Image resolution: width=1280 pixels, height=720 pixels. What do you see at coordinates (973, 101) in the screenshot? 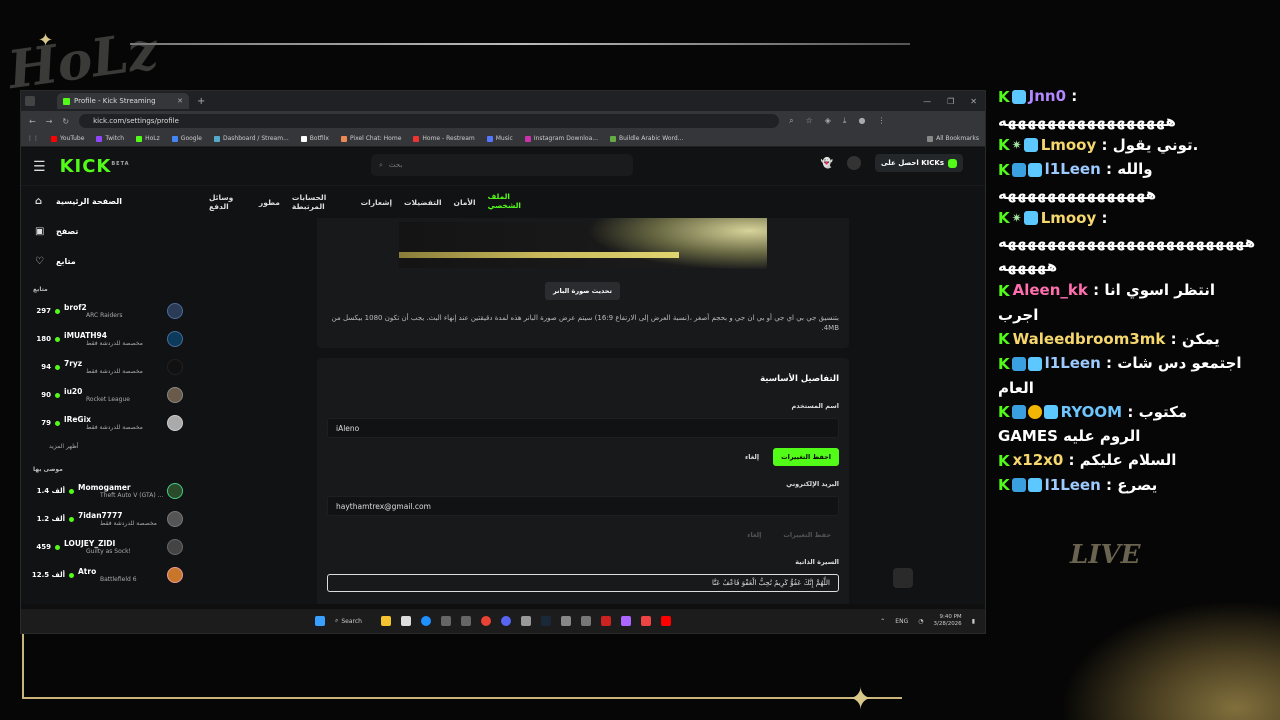
I see `close-window-icon: ✕` at bounding box center [973, 101].